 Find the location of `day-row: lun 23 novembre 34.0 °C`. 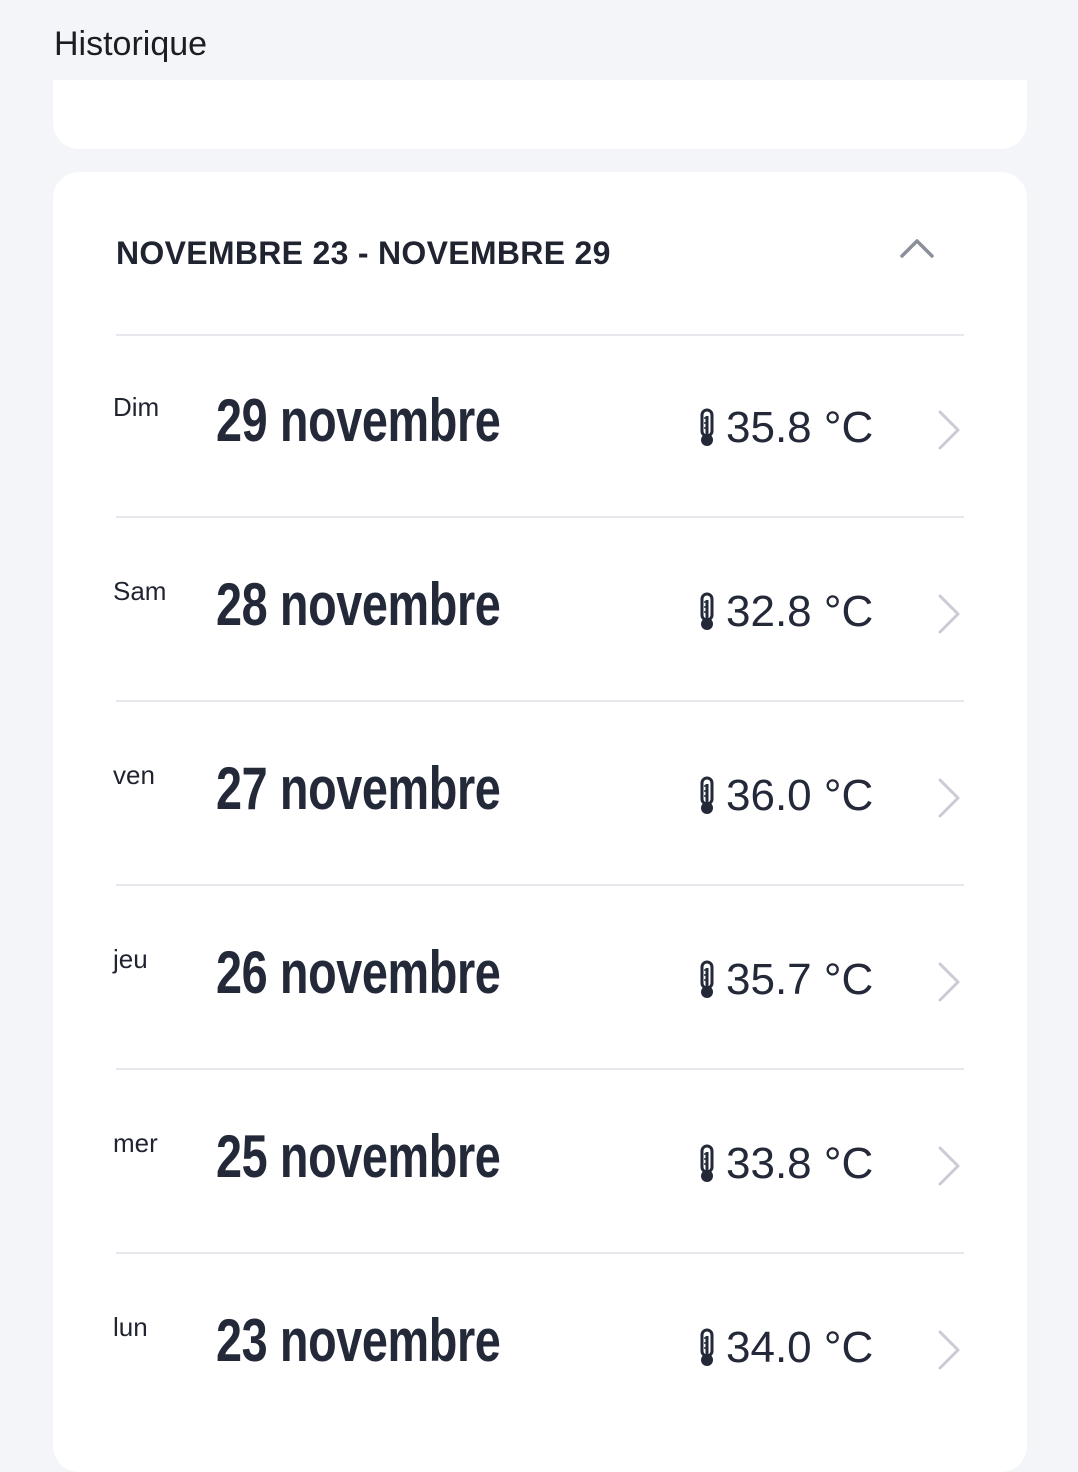

day-row: lun 23 novembre 34.0 °C is located at coordinates (538, 1345).